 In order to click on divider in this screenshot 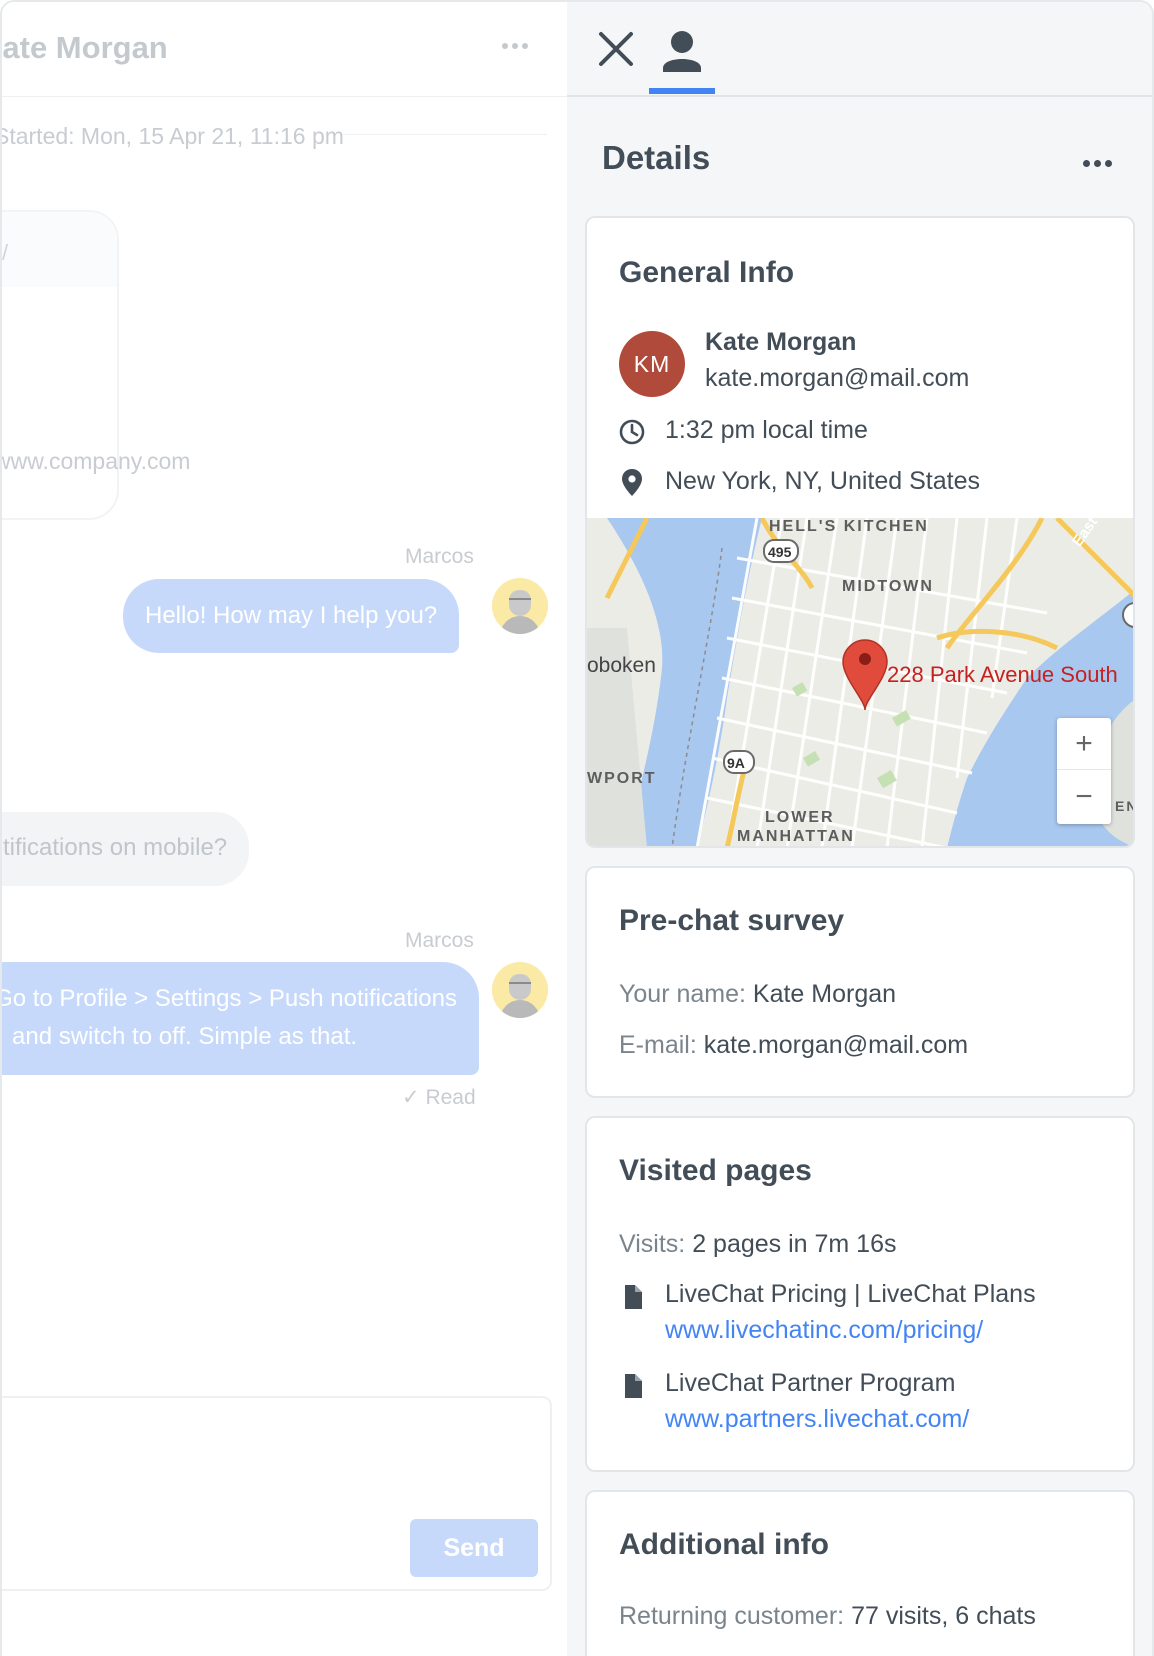, I will do `click(444, 134)`.